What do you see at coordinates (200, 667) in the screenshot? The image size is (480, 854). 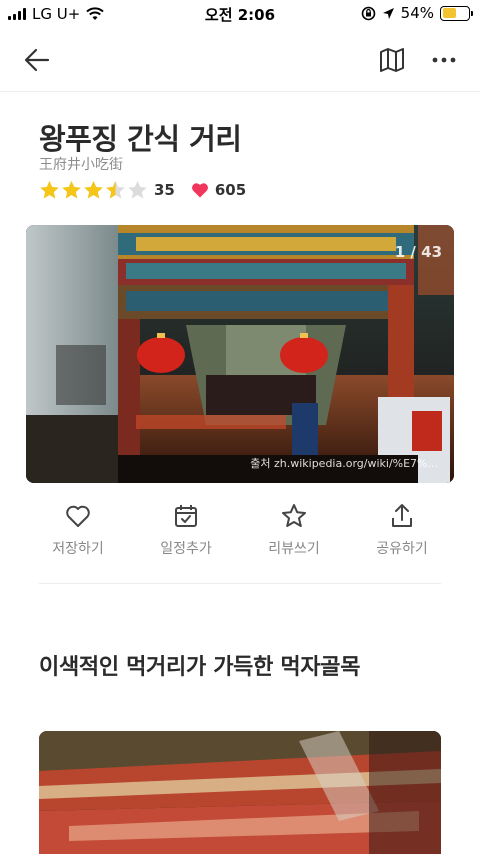 I see `section-title: 이색적인 먹거리가 가득한 먹자골목` at bounding box center [200, 667].